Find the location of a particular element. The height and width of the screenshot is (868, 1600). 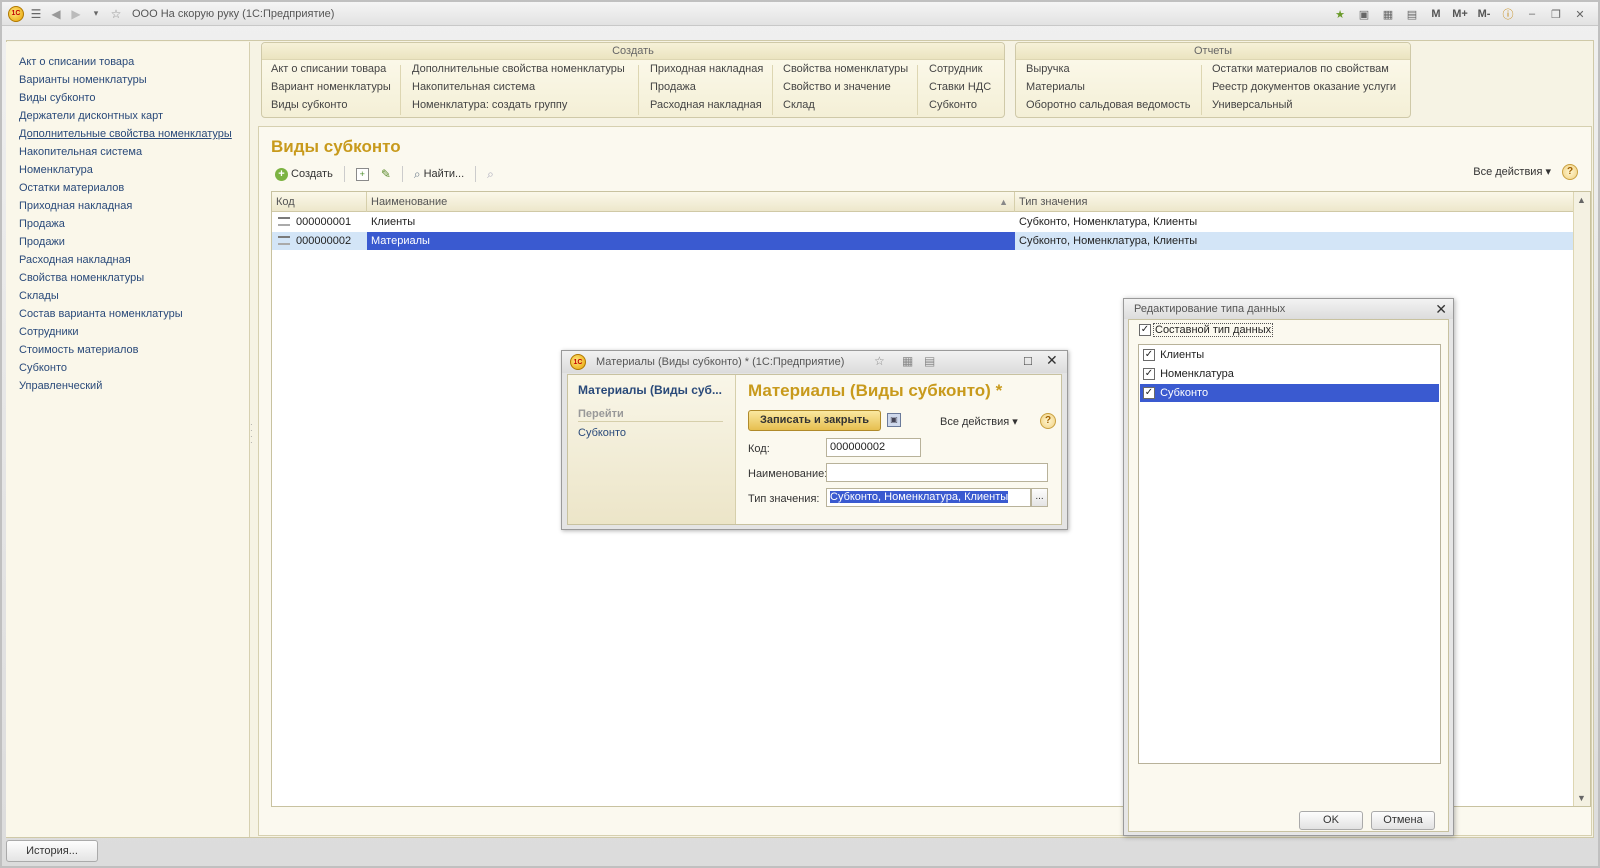

create-link: Вариант номенклатуры is located at coordinates (331, 90).